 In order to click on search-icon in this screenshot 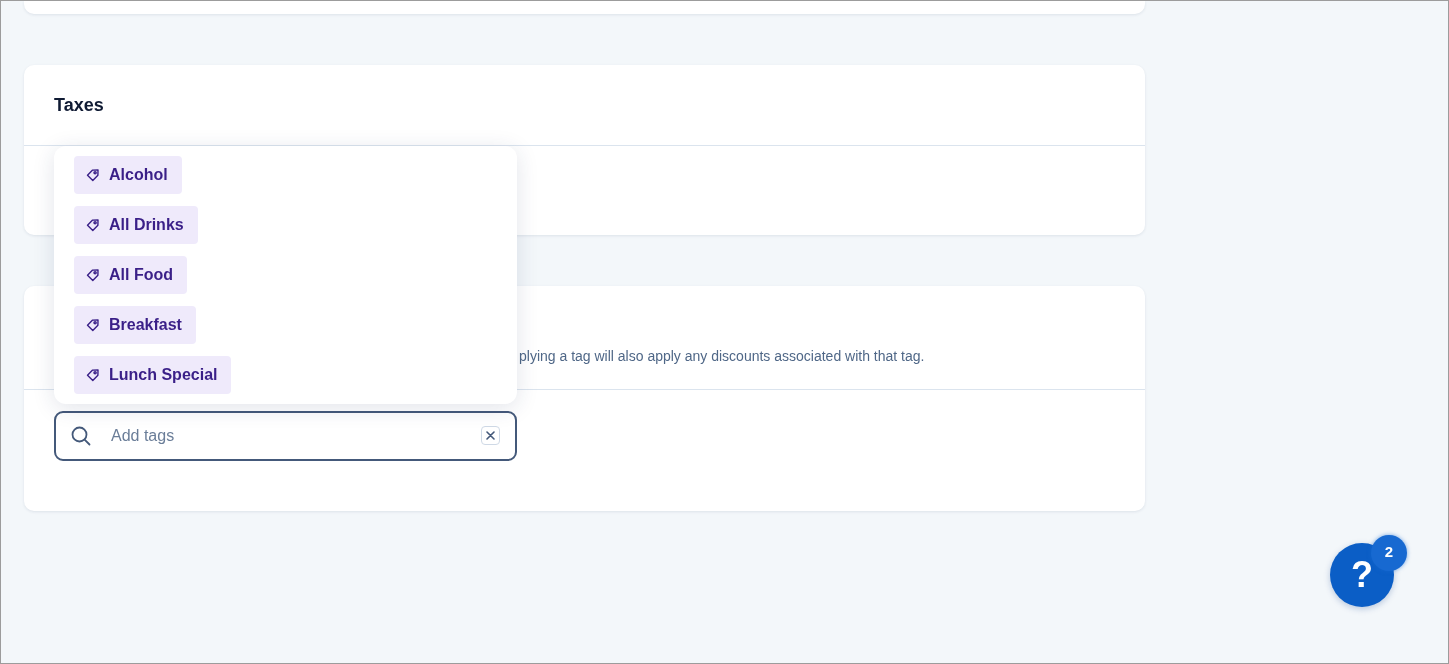, I will do `click(81, 436)`.